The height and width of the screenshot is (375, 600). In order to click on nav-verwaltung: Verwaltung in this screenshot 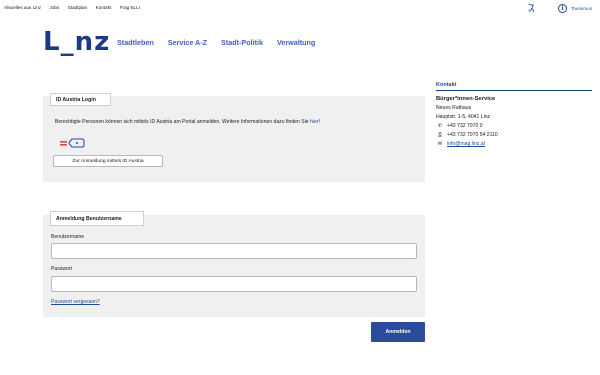, I will do `click(296, 42)`.